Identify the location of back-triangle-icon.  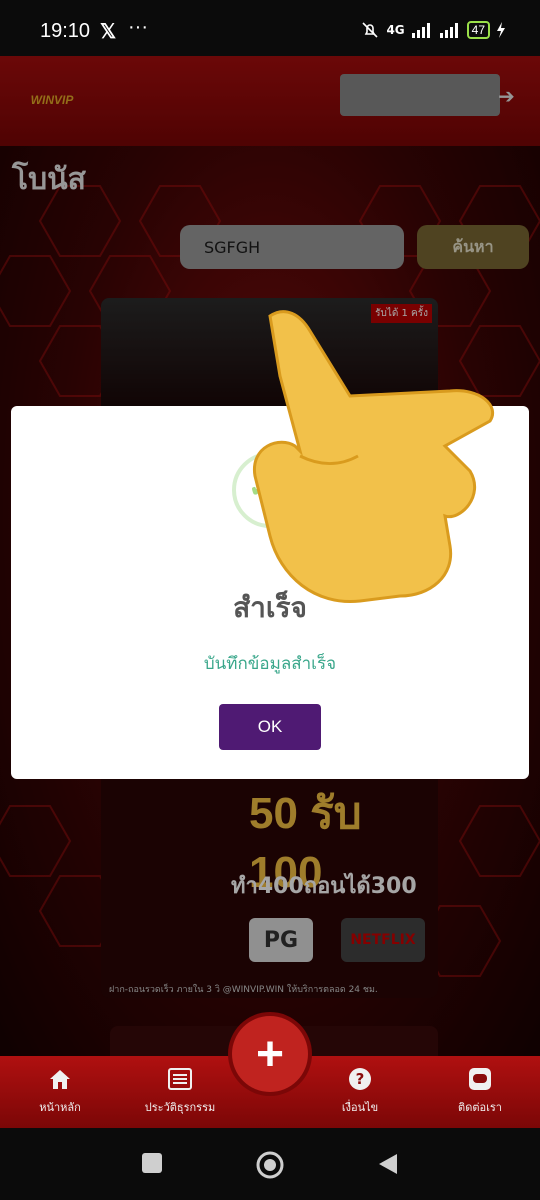
(388, 1164).